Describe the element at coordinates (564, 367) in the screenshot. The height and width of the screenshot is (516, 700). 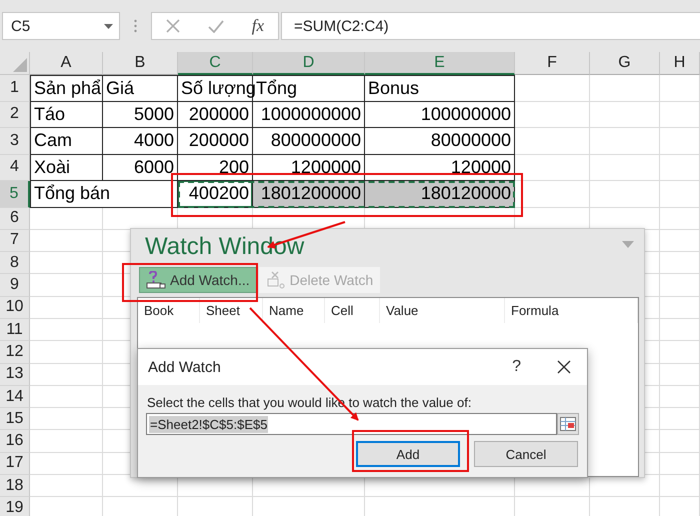
I see `close-icon` at that location.